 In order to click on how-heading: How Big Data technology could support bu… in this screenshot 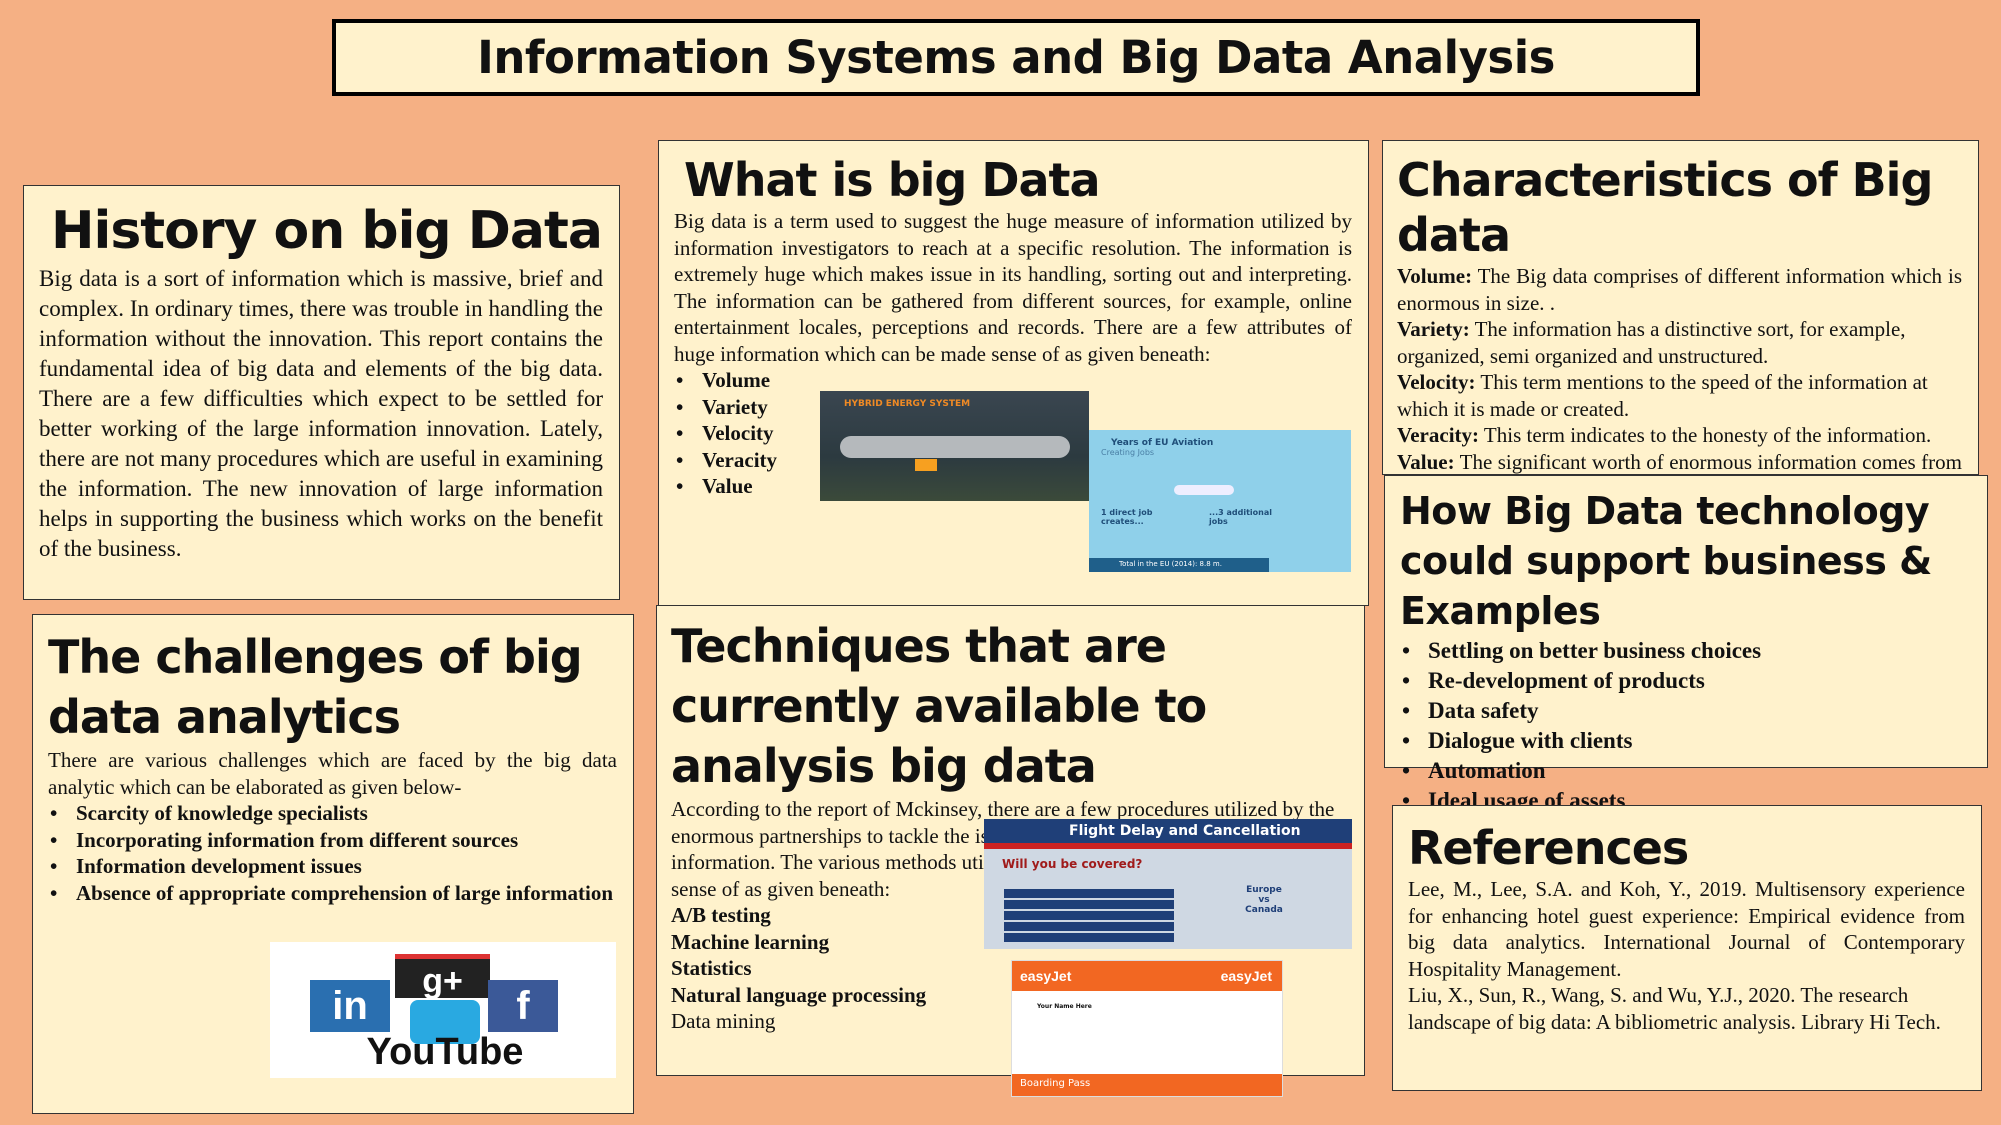, I will do `click(1666, 561)`.